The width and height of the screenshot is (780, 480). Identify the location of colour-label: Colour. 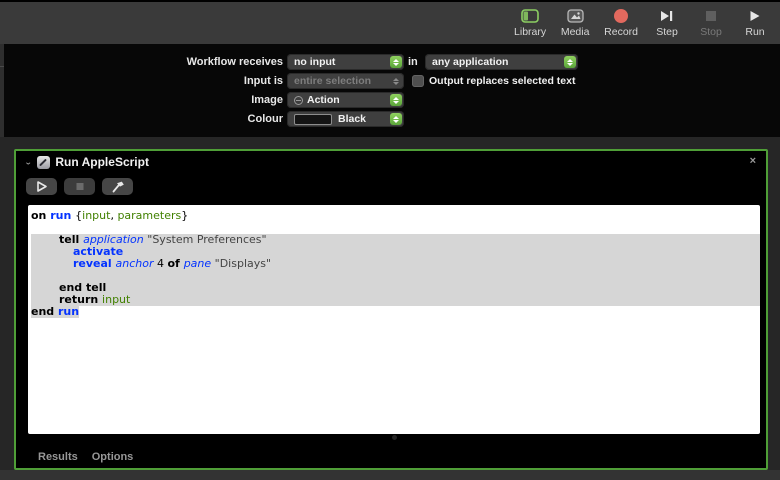
(265, 119).